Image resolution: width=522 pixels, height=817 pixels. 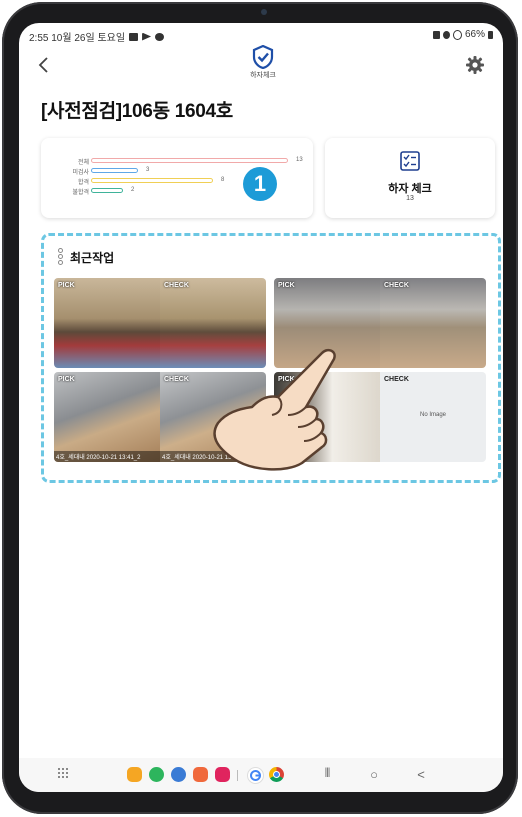 What do you see at coordinates (436, 34) in the screenshot?
I see `mute-icon` at bounding box center [436, 34].